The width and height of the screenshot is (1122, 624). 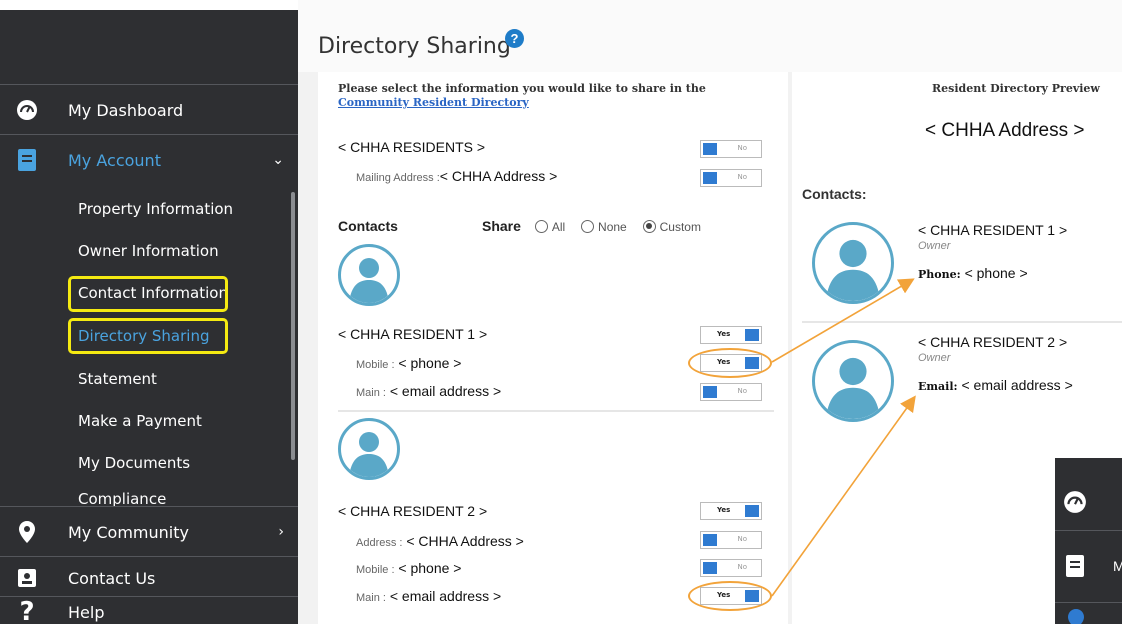 What do you see at coordinates (843, 320) in the screenshot?
I see `callout-arrow-phone` at bounding box center [843, 320].